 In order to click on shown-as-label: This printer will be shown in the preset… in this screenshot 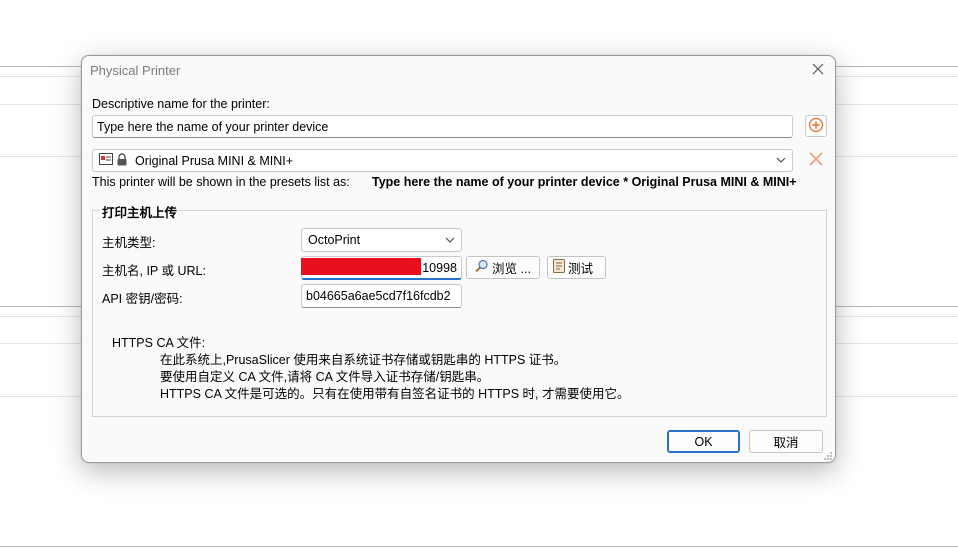, I will do `click(221, 182)`.